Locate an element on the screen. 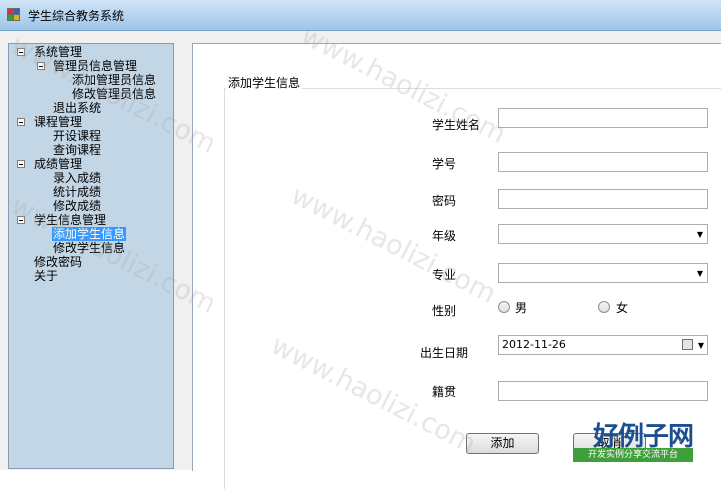  window-title: 学生综合教务系统 is located at coordinates (76, 16).